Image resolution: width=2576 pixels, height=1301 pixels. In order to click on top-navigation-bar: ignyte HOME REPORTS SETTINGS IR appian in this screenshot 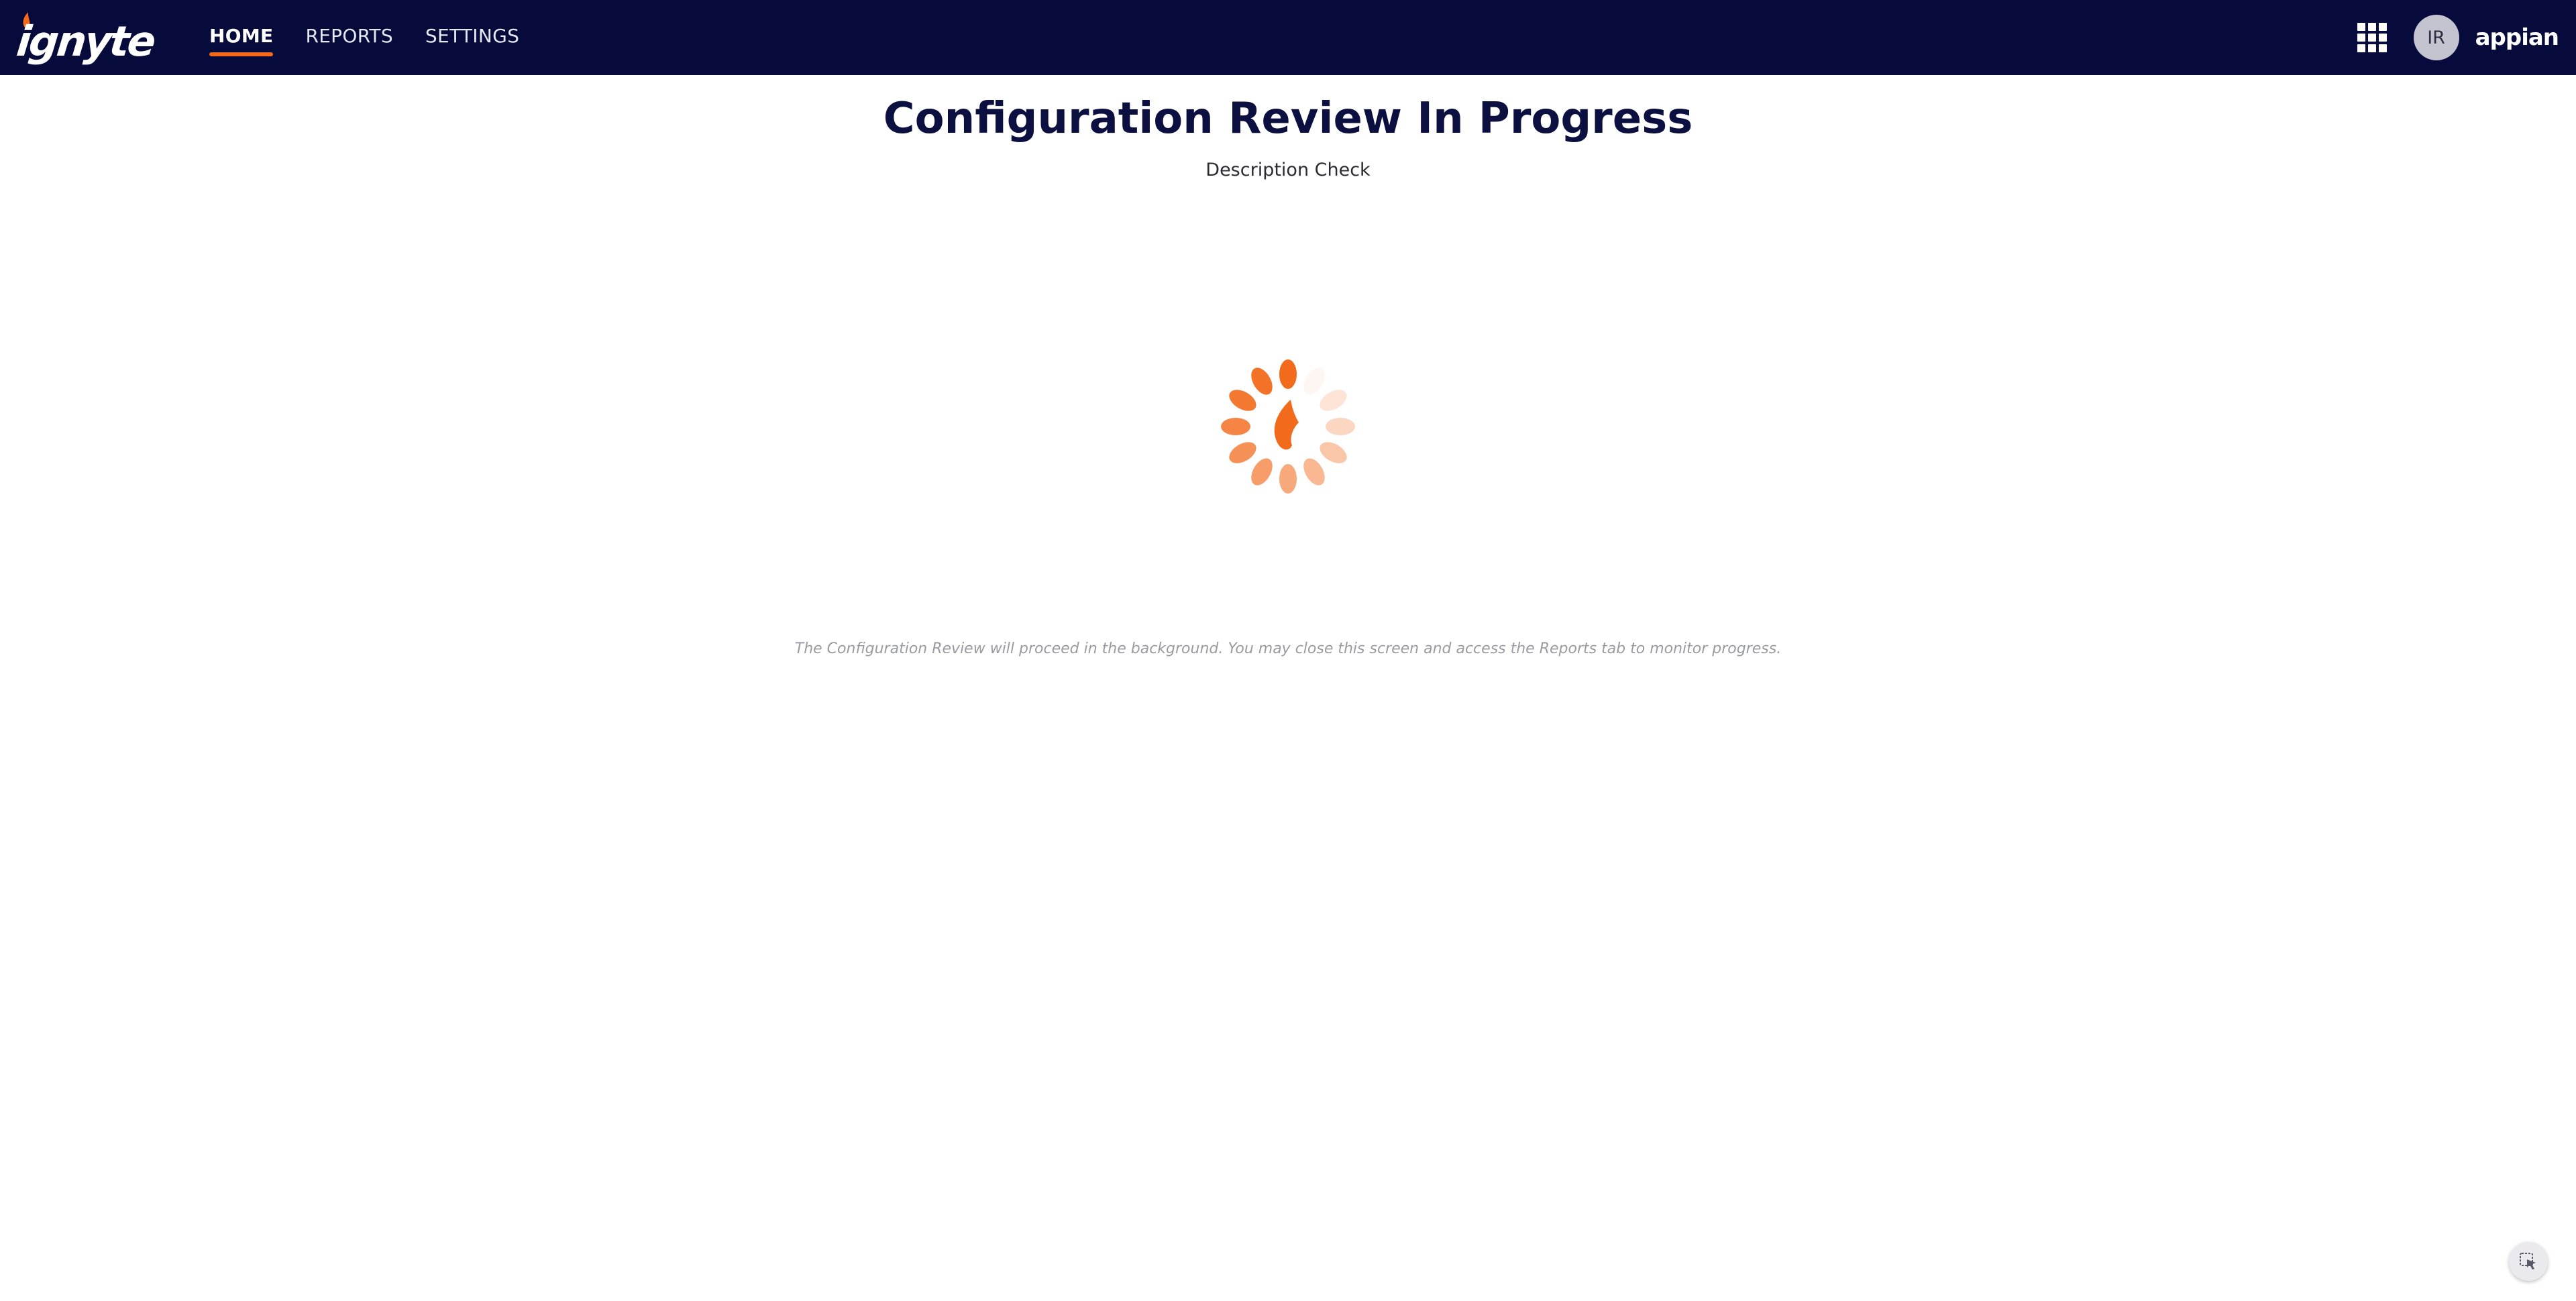, I will do `click(1288, 37)`.